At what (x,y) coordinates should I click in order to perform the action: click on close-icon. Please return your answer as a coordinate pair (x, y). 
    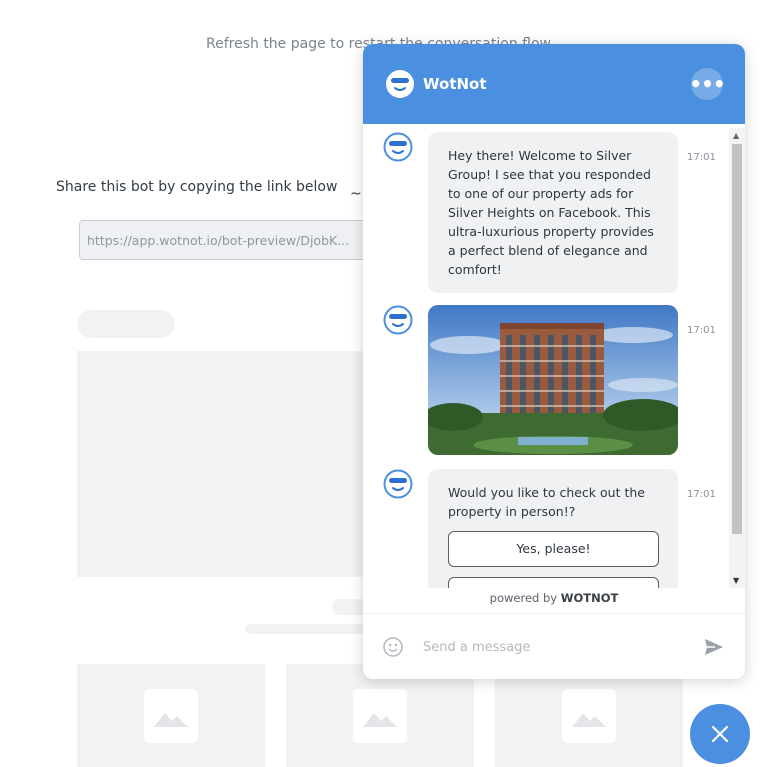
    Looking at the image, I should click on (720, 734).